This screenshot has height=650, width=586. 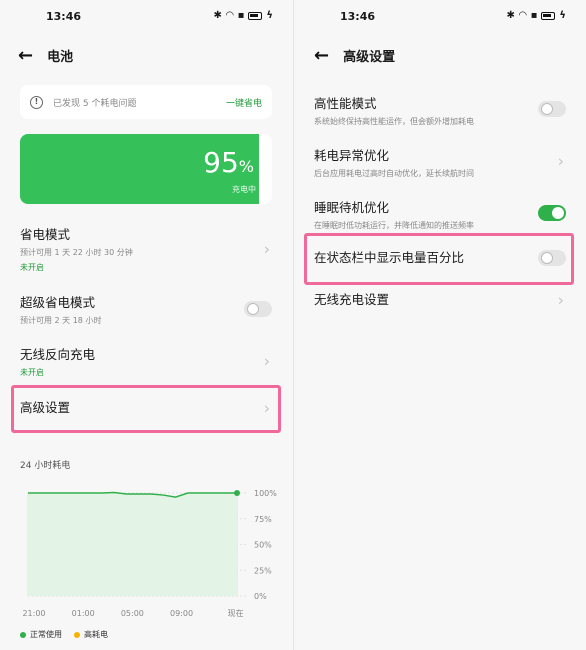 What do you see at coordinates (369, 57) in the screenshot?
I see `page-title: 高级设置` at bounding box center [369, 57].